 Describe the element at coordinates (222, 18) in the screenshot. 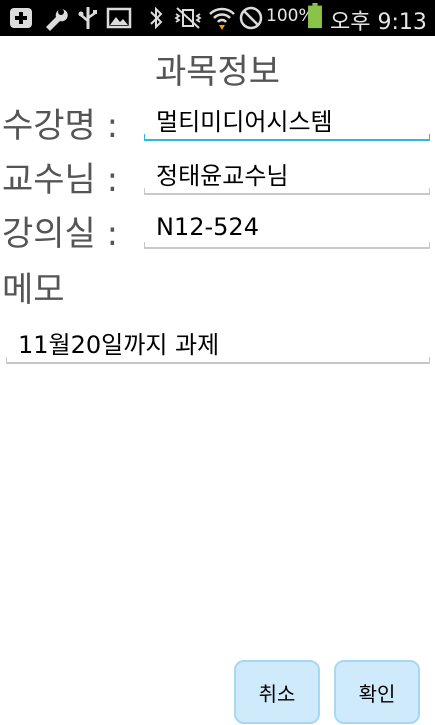

I see `wifi-icon` at that location.